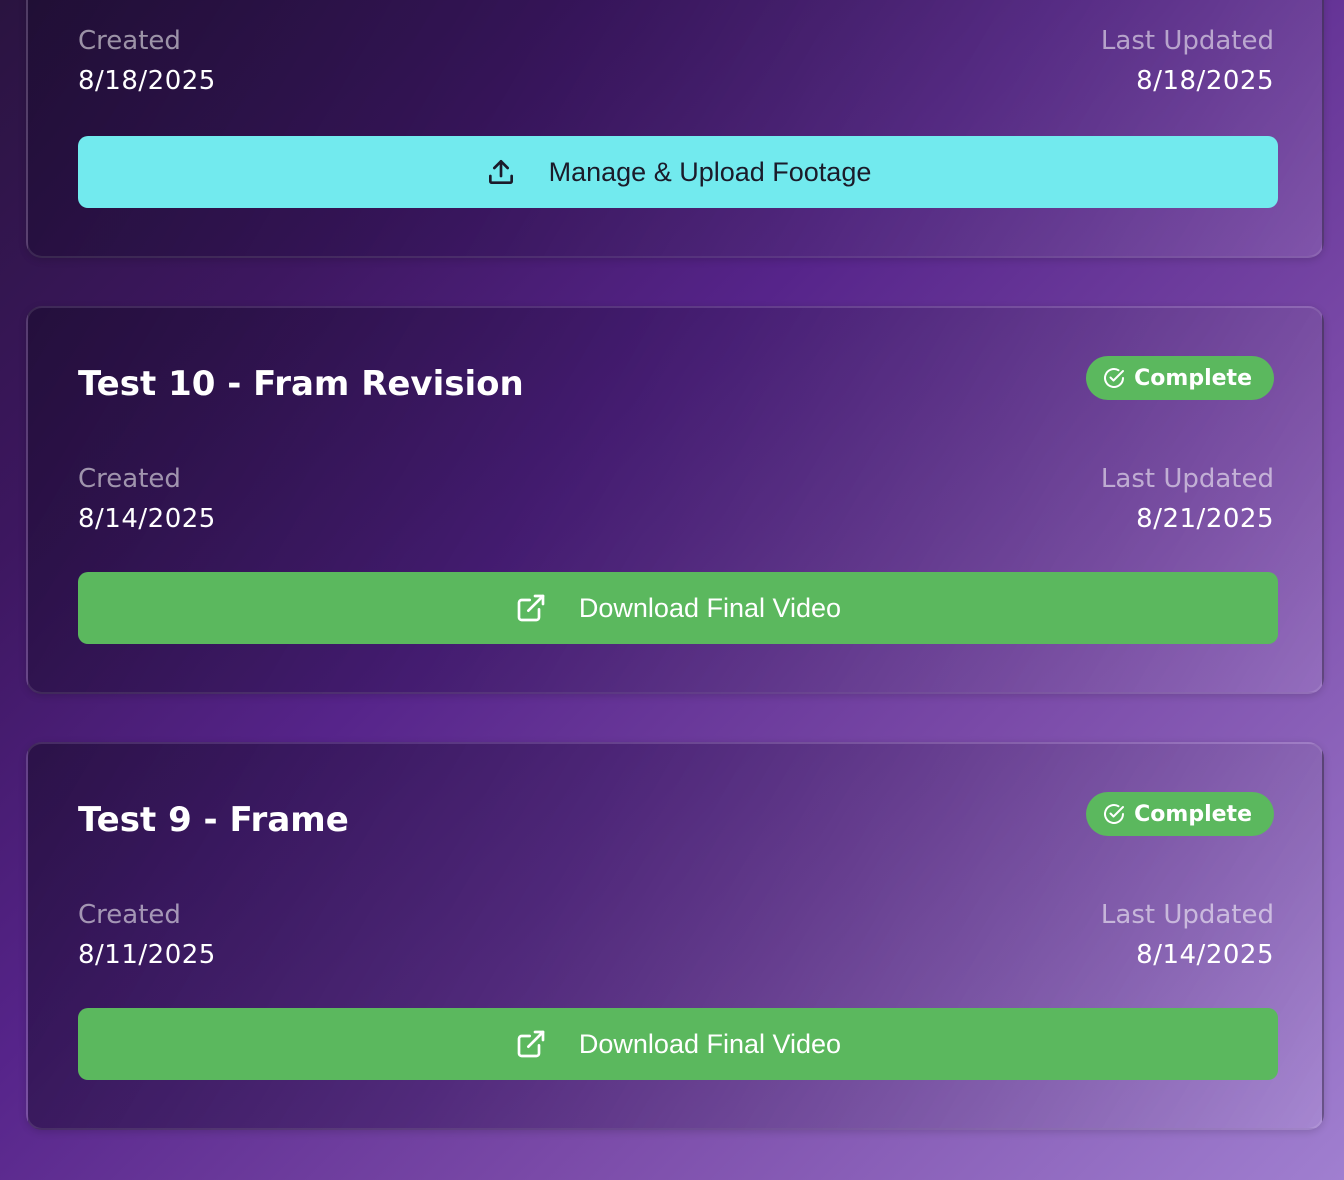  I want to click on created-date: 8/18/2025, so click(147, 81).